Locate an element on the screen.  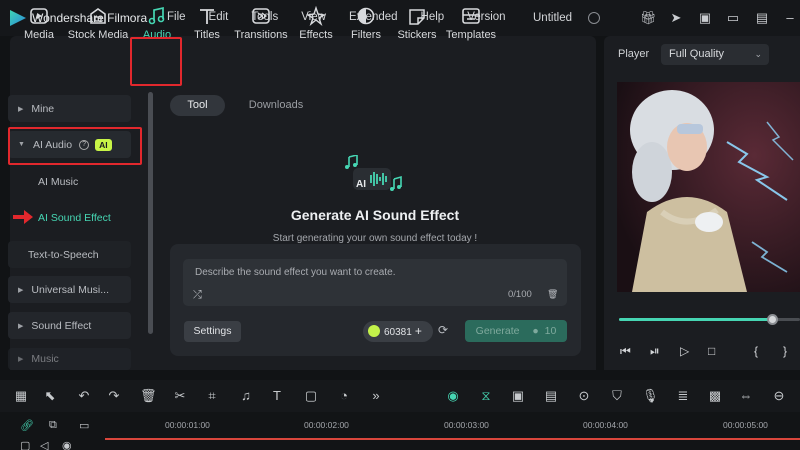
grid-layout-icon: ▦ is located at coordinates (21, 396).